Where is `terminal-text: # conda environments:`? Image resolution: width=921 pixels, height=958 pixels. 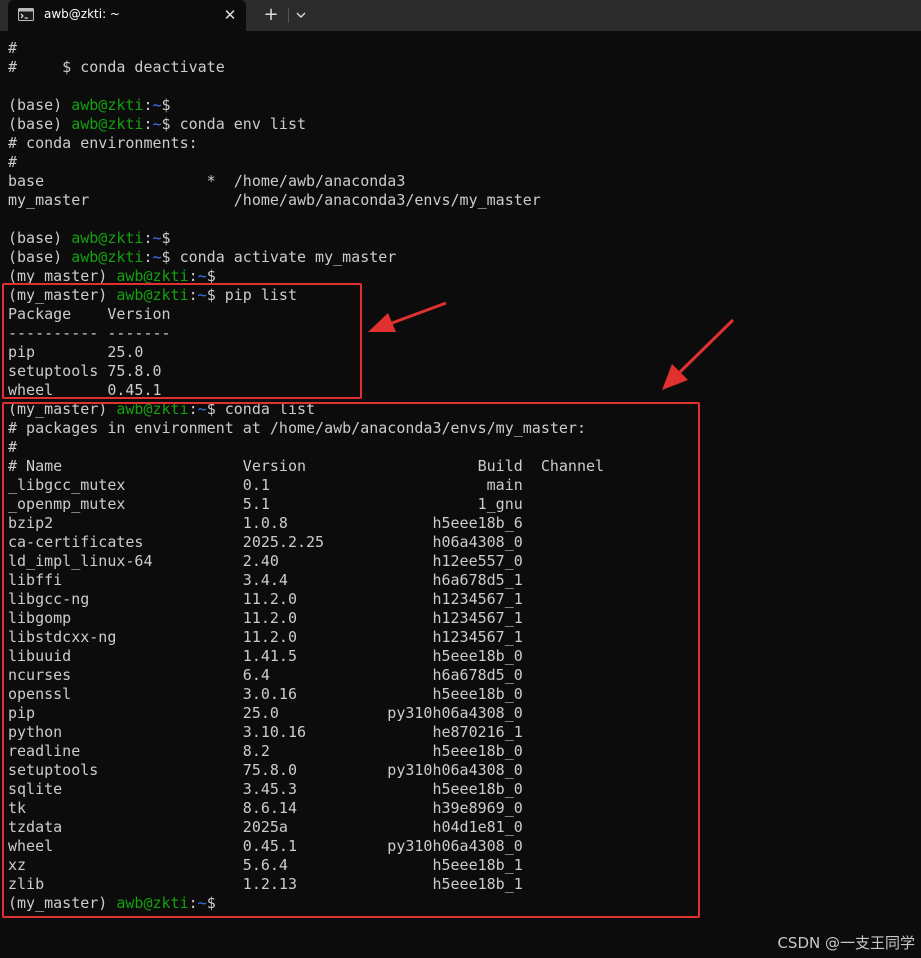 terminal-text: # conda environments: is located at coordinates (103, 143).